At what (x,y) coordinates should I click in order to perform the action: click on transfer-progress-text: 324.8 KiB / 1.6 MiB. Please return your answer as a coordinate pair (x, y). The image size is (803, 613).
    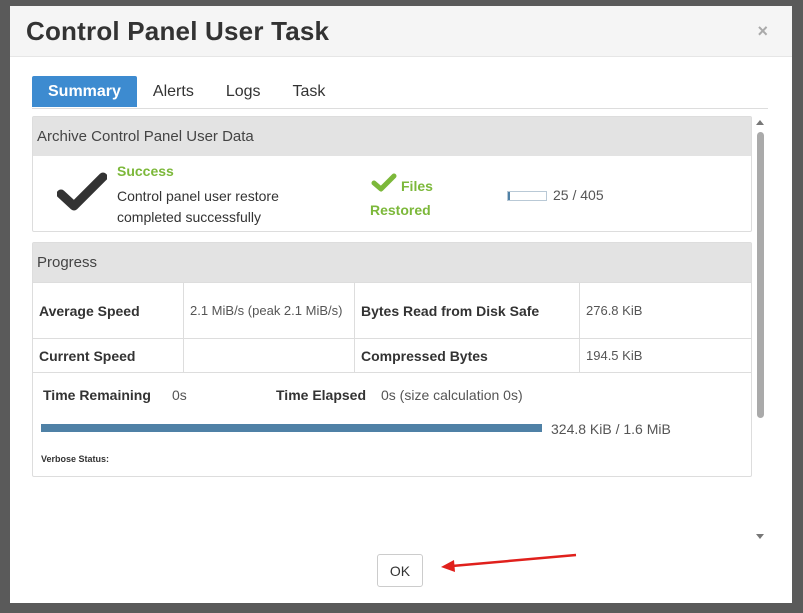
    Looking at the image, I should click on (611, 429).